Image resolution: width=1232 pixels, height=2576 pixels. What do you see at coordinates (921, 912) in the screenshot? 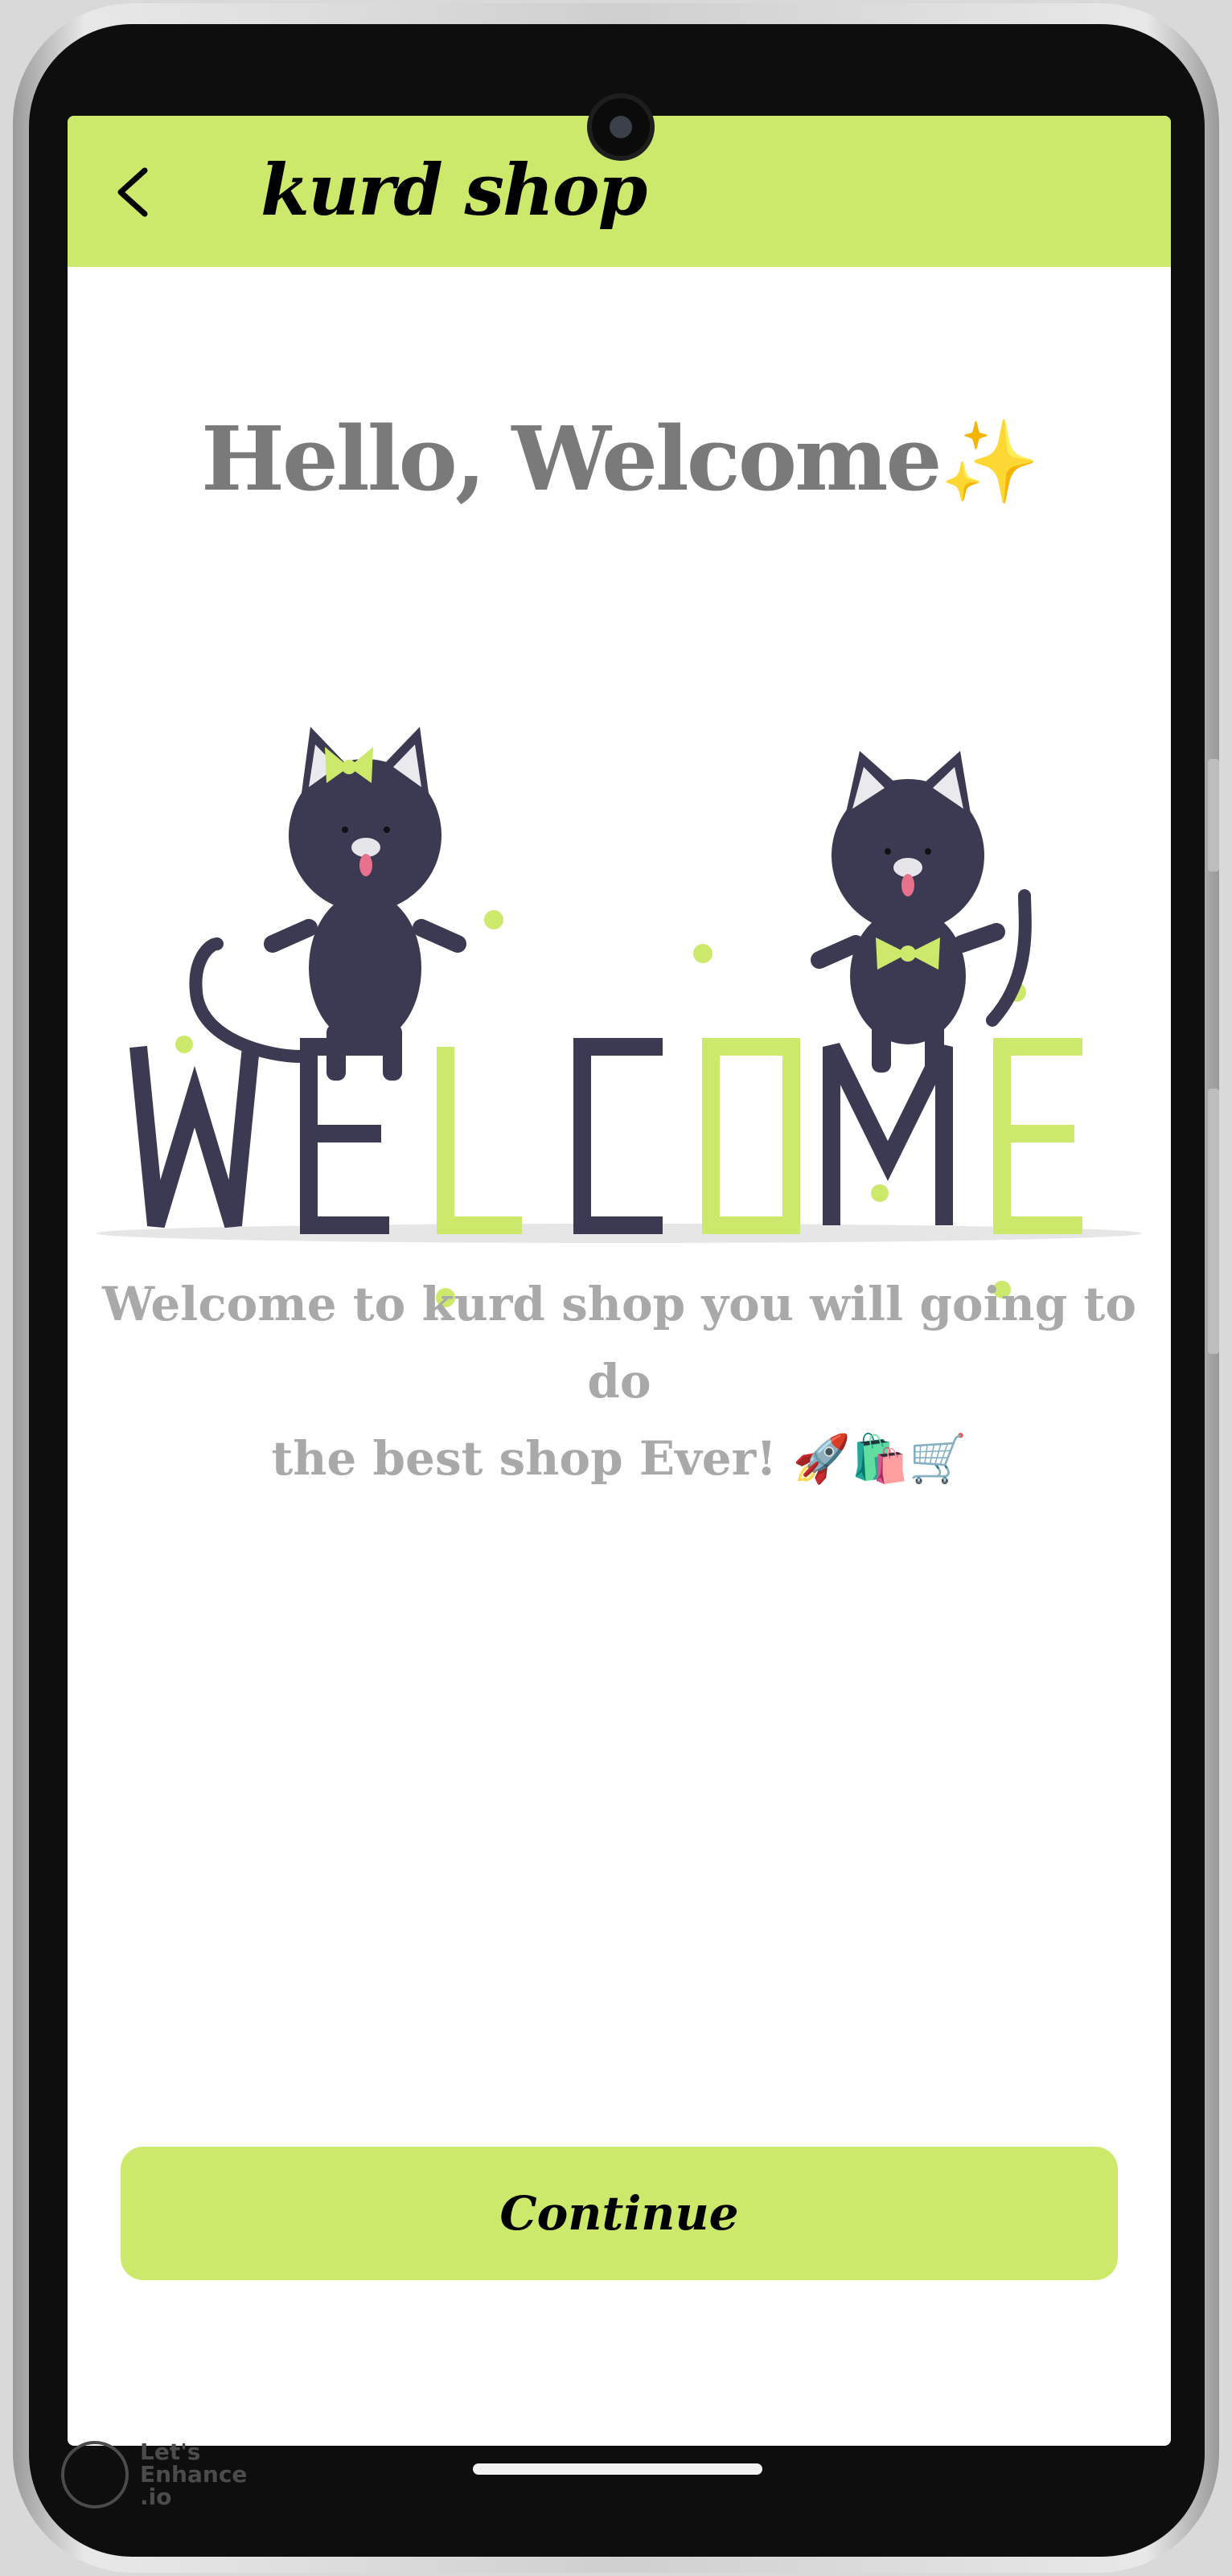
I see `right-cat-icon` at bounding box center [921, 912].